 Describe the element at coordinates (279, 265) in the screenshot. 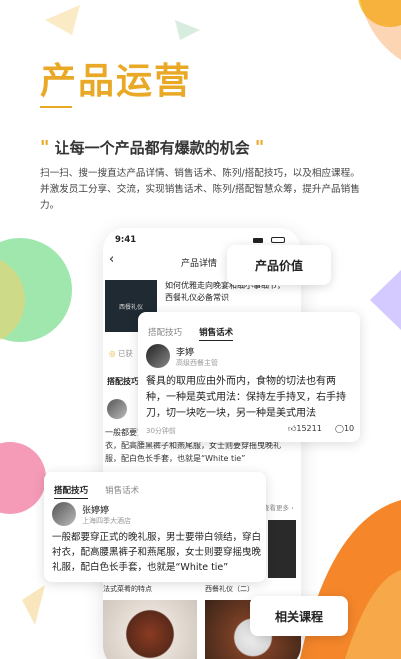

I see `product-value-badge: 产品价值` at that location.